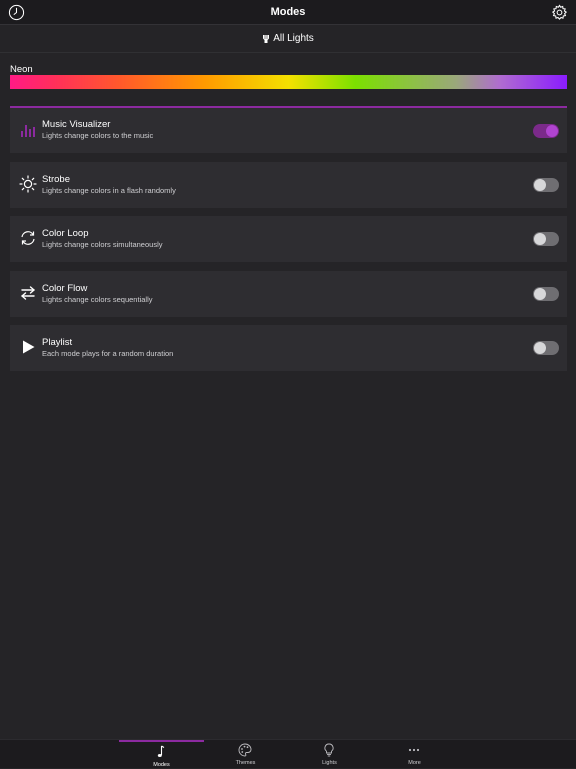  I want to click on tab-more: More, so click(414, 754).